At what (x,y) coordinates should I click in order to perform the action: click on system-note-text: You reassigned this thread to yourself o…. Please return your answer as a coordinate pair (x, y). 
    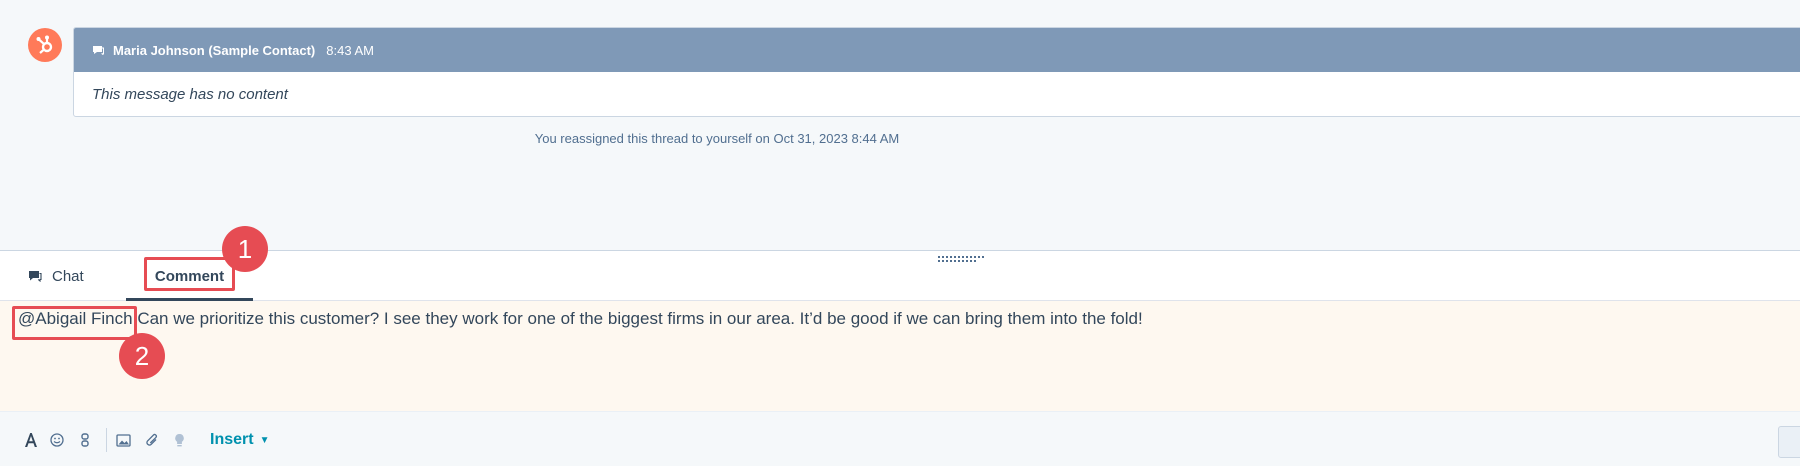
    Looking at the image, I should click on (717, 138).